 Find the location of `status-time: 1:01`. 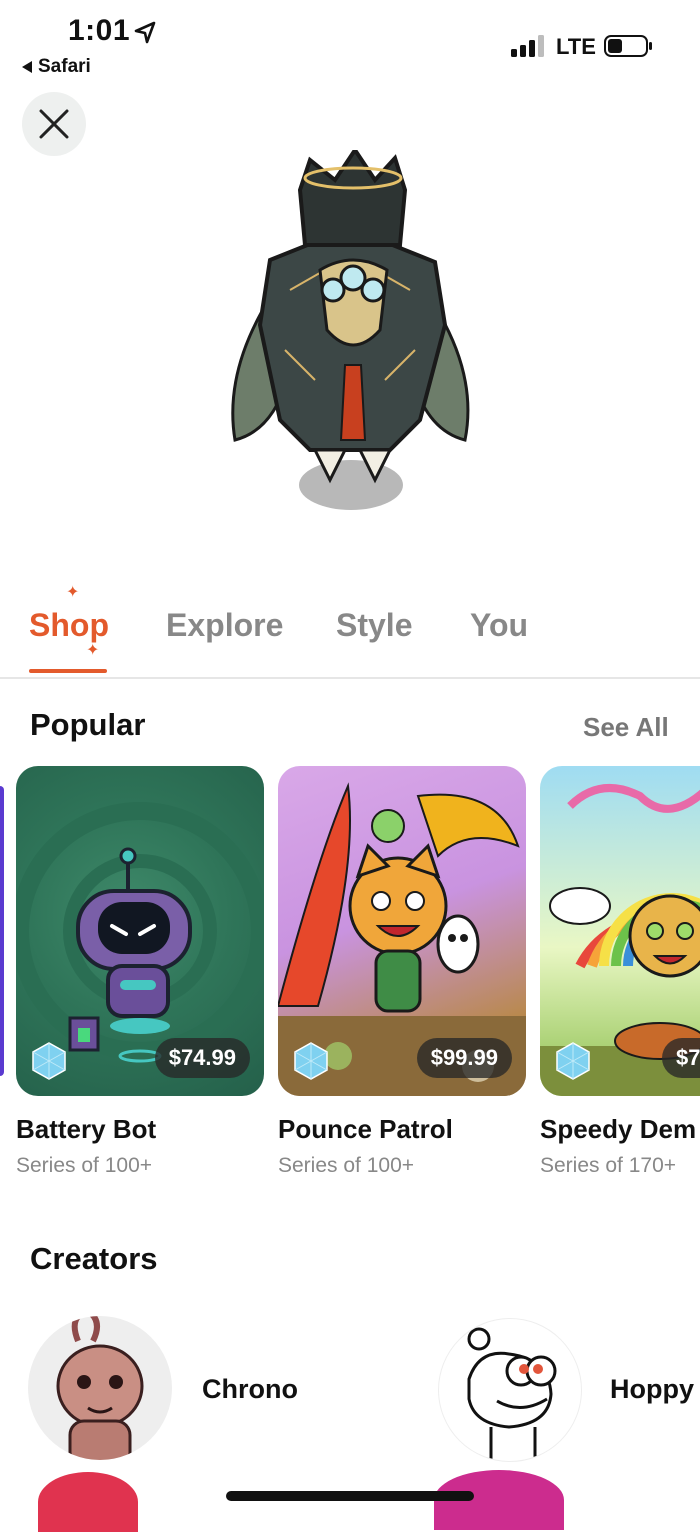

status-time: 1:01 is located at coordinates (99, 30).